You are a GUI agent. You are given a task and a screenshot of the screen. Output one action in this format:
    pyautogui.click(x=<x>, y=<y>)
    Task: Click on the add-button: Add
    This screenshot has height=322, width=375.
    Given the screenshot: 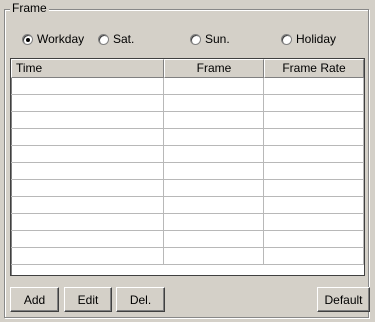 What is the action you would take?
    pyautogui.click(x=34, y=299)
    